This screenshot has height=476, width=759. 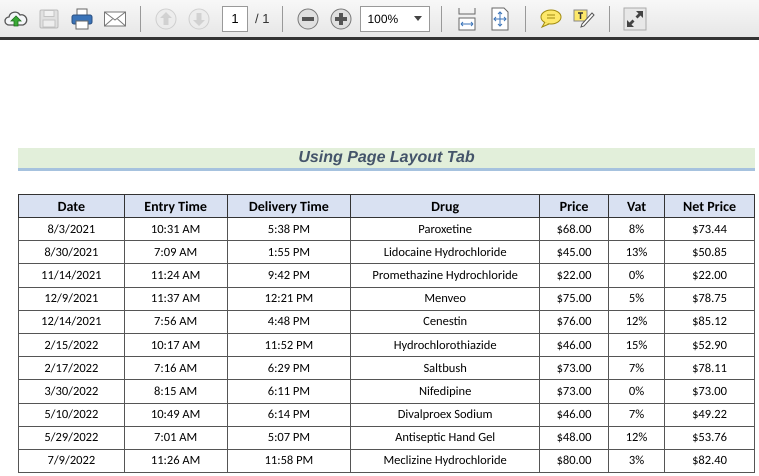 What do you see at coordinates (176, 229) in the screenshot?
I see `table-cell: 10:31 AM` at bounding box center [176, 229].